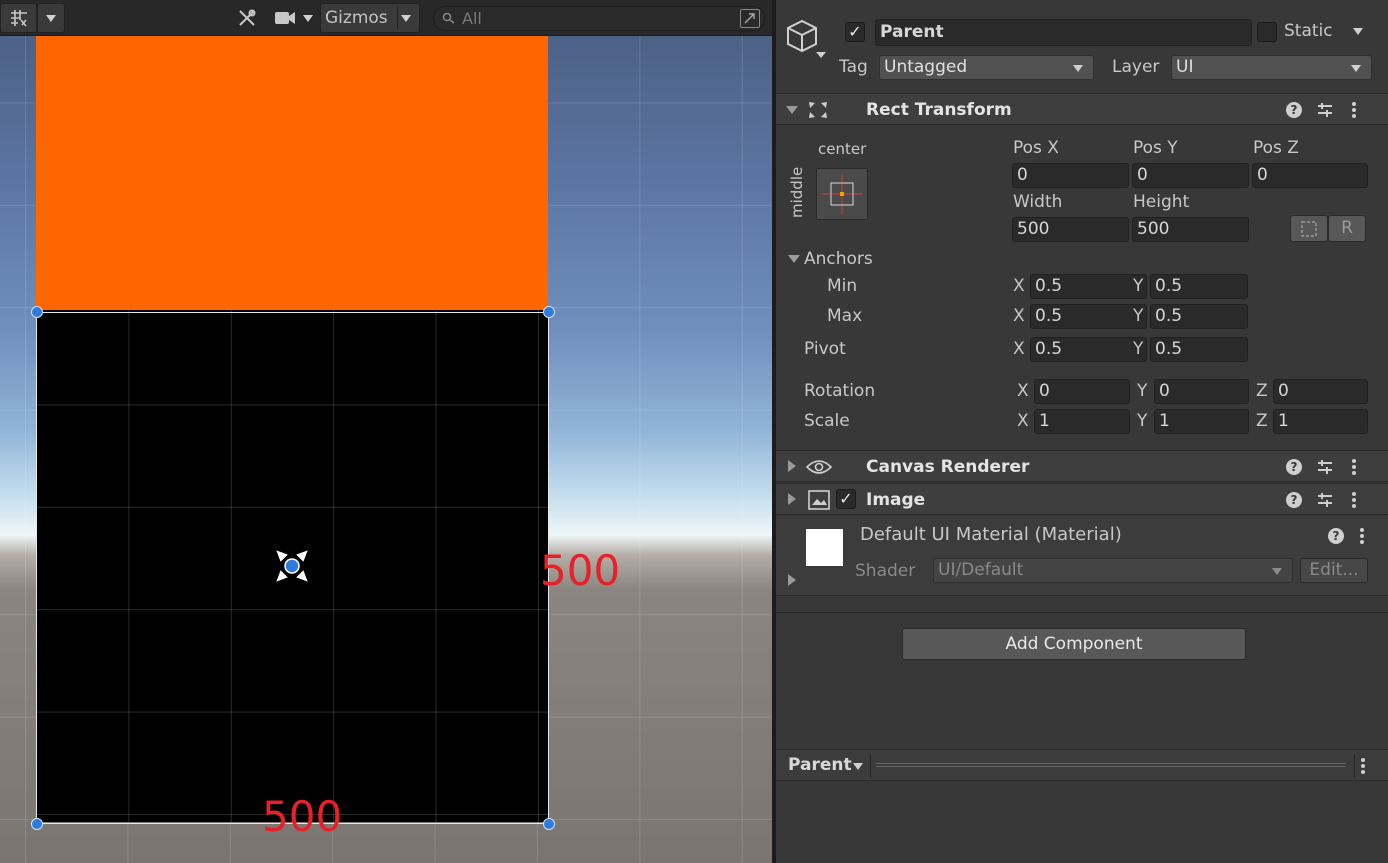  What do you see at coordinates (1161, 202) in the screenshot?
I see `height-label: Height` at bounding box center [1161, 202].